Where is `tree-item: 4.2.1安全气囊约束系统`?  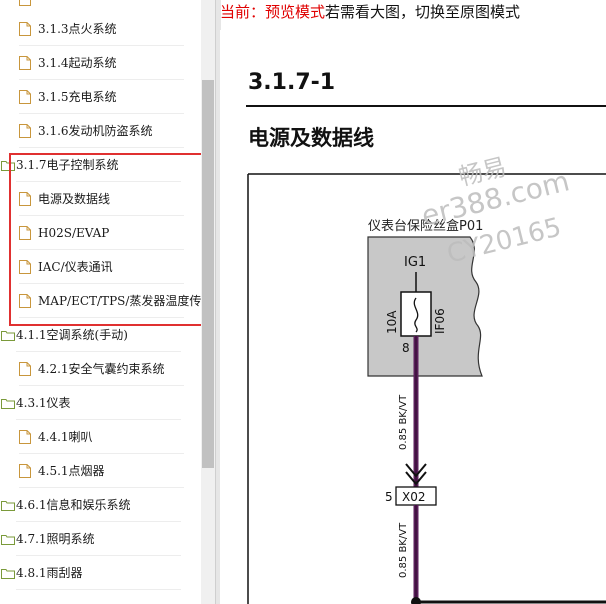 tree-item: 4.2.1安全气囊约束系统 is located at coordinates (100, 369).